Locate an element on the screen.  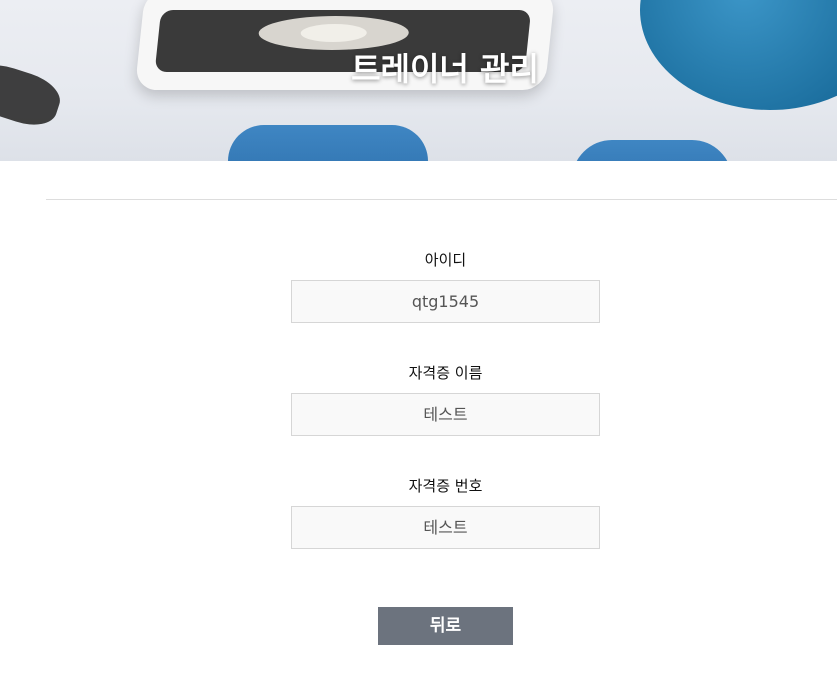
certificate-number-field: 테스트 is located at coordinates (445, 527).